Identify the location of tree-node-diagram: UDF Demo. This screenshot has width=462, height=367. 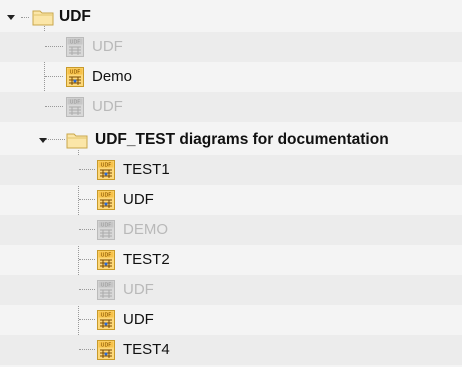
(231, 77).